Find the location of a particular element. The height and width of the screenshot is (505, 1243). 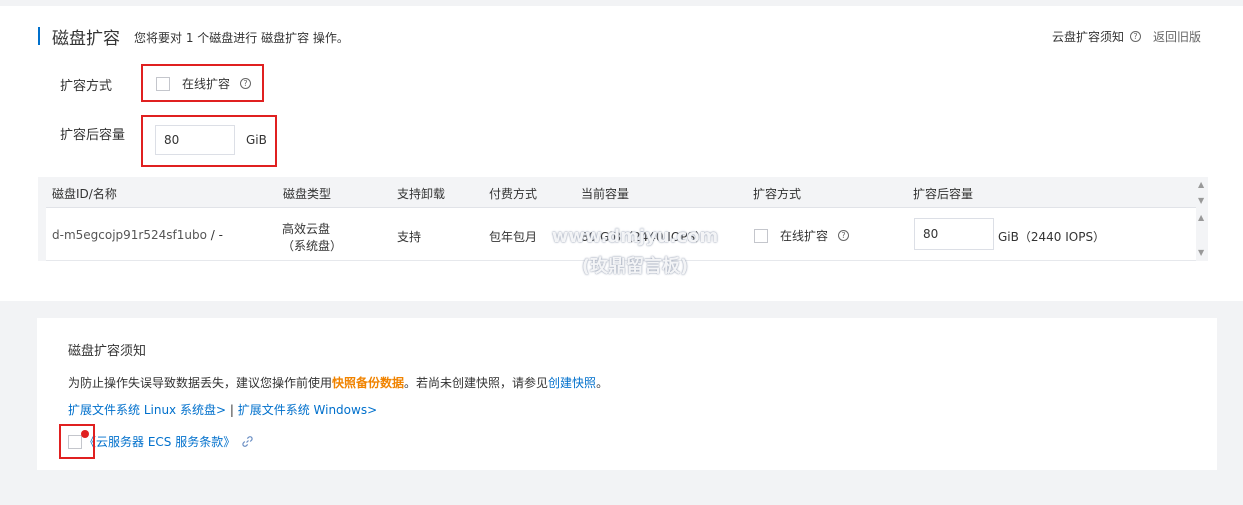

table-header: 磁盘ID/名称 磁盘类型 支持卸载 付费方式 当前容量 扩容方式 扩容后容量 is located at coordinates (621, 192).